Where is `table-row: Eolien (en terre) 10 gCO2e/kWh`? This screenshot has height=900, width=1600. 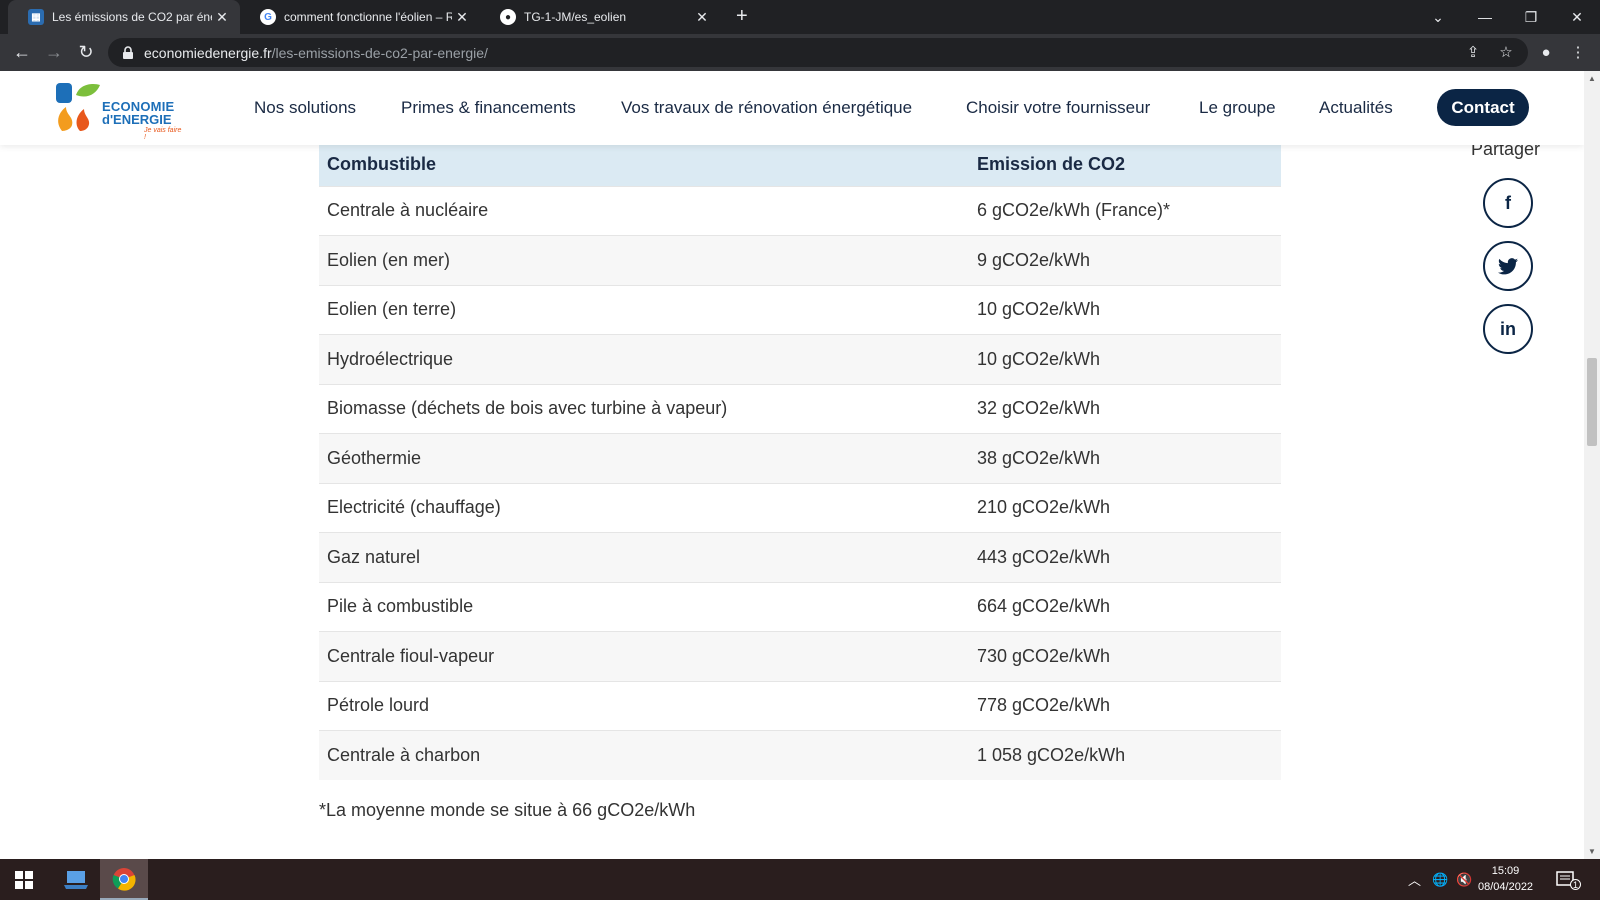
table-row: Eolien (en terre) 10 gCO2e/kWh is located at coordinates (800, 309).